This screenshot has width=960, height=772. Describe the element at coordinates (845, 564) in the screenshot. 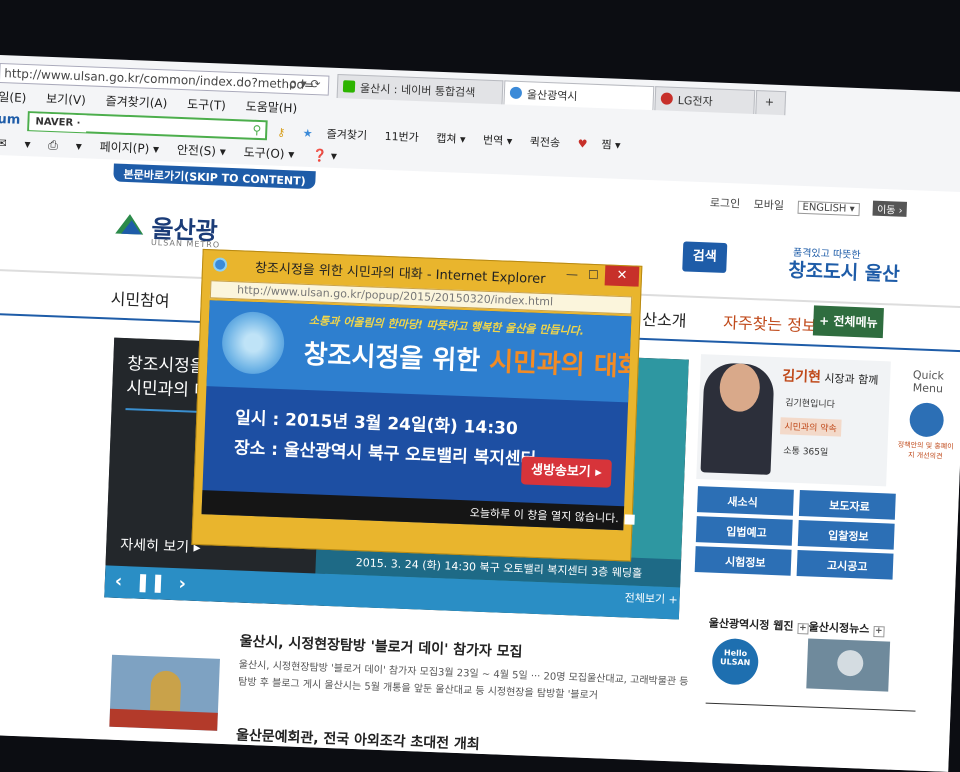

I see `service-notice: 고시공고` at that location.